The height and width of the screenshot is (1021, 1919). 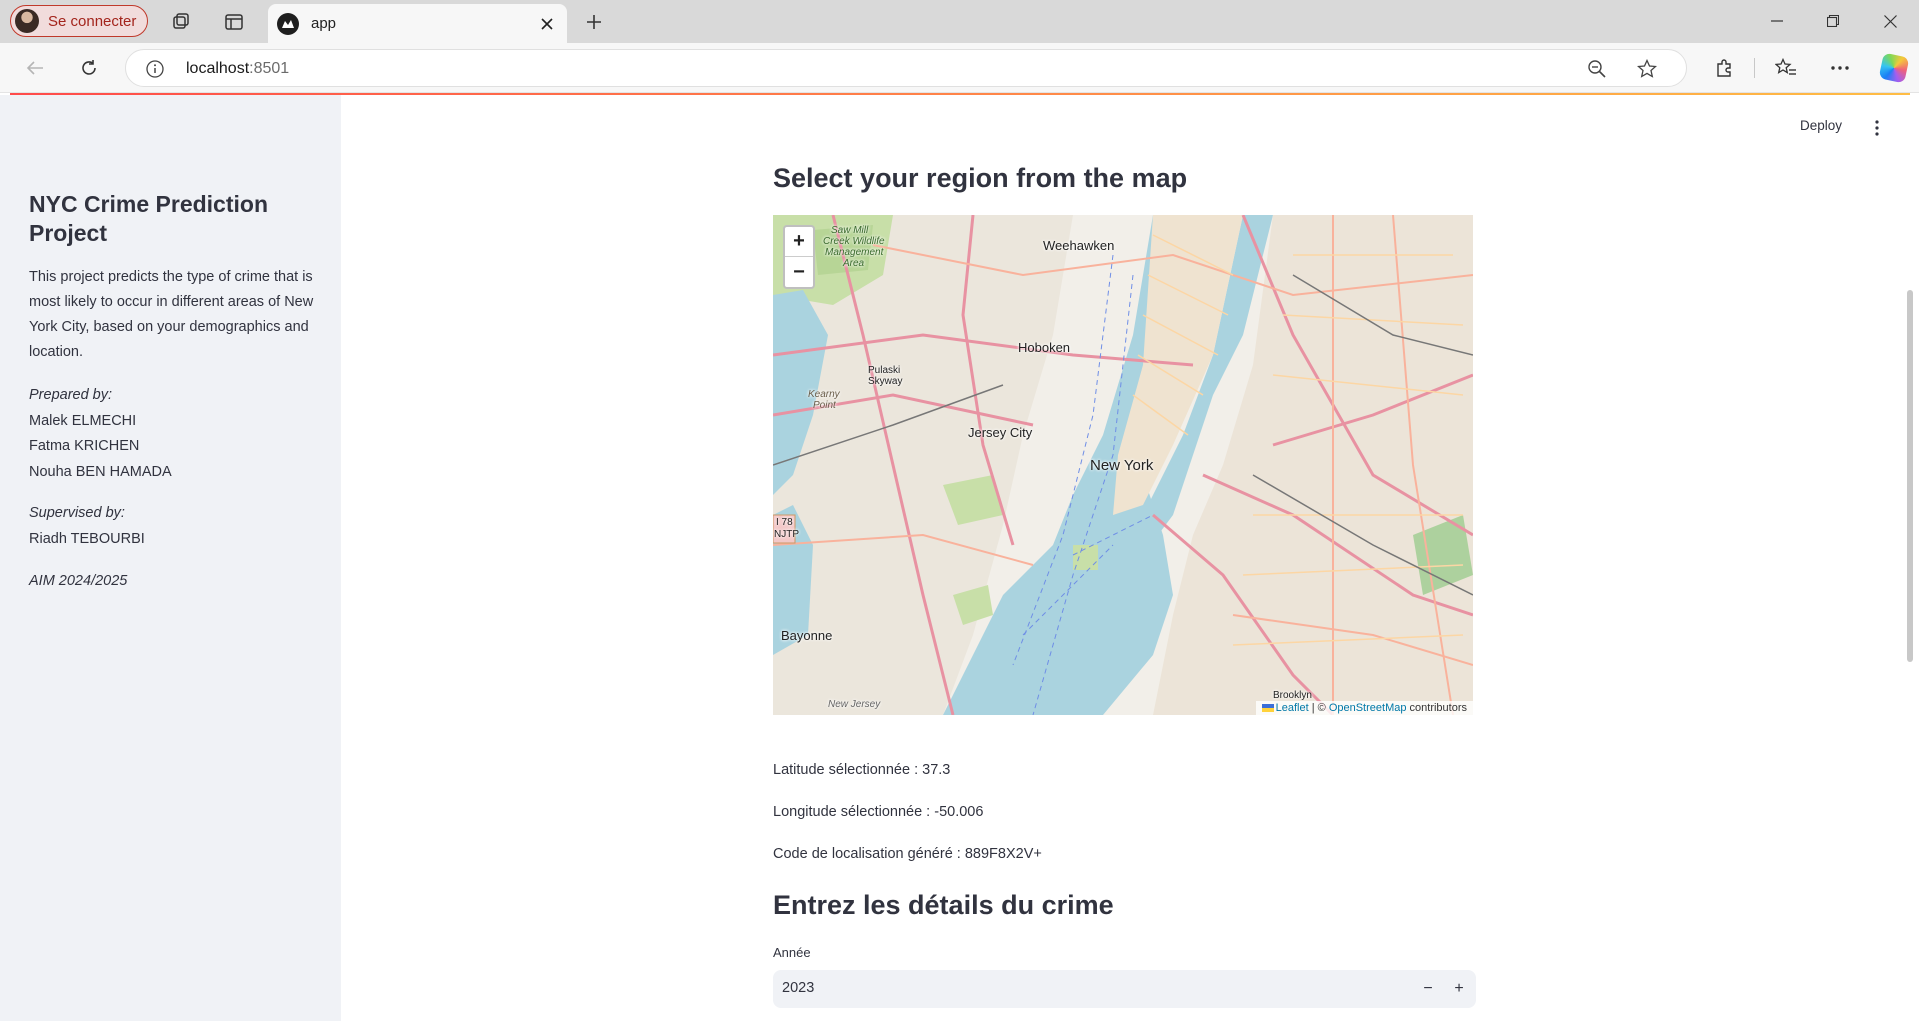 I want to click on new-tab-icon, so click(x=594, y=22).